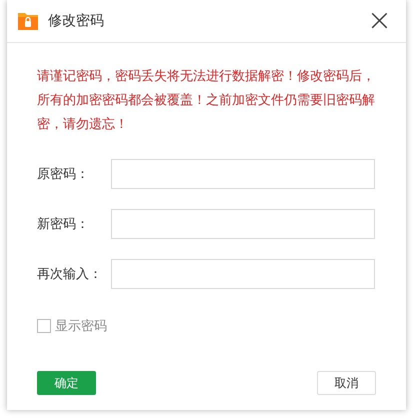 This screenshot has height=418, width=413. What do you see at coordinates (28, 21) in the screenshot?
I see `locked-folder-icon` at bounding box center [28, 21].